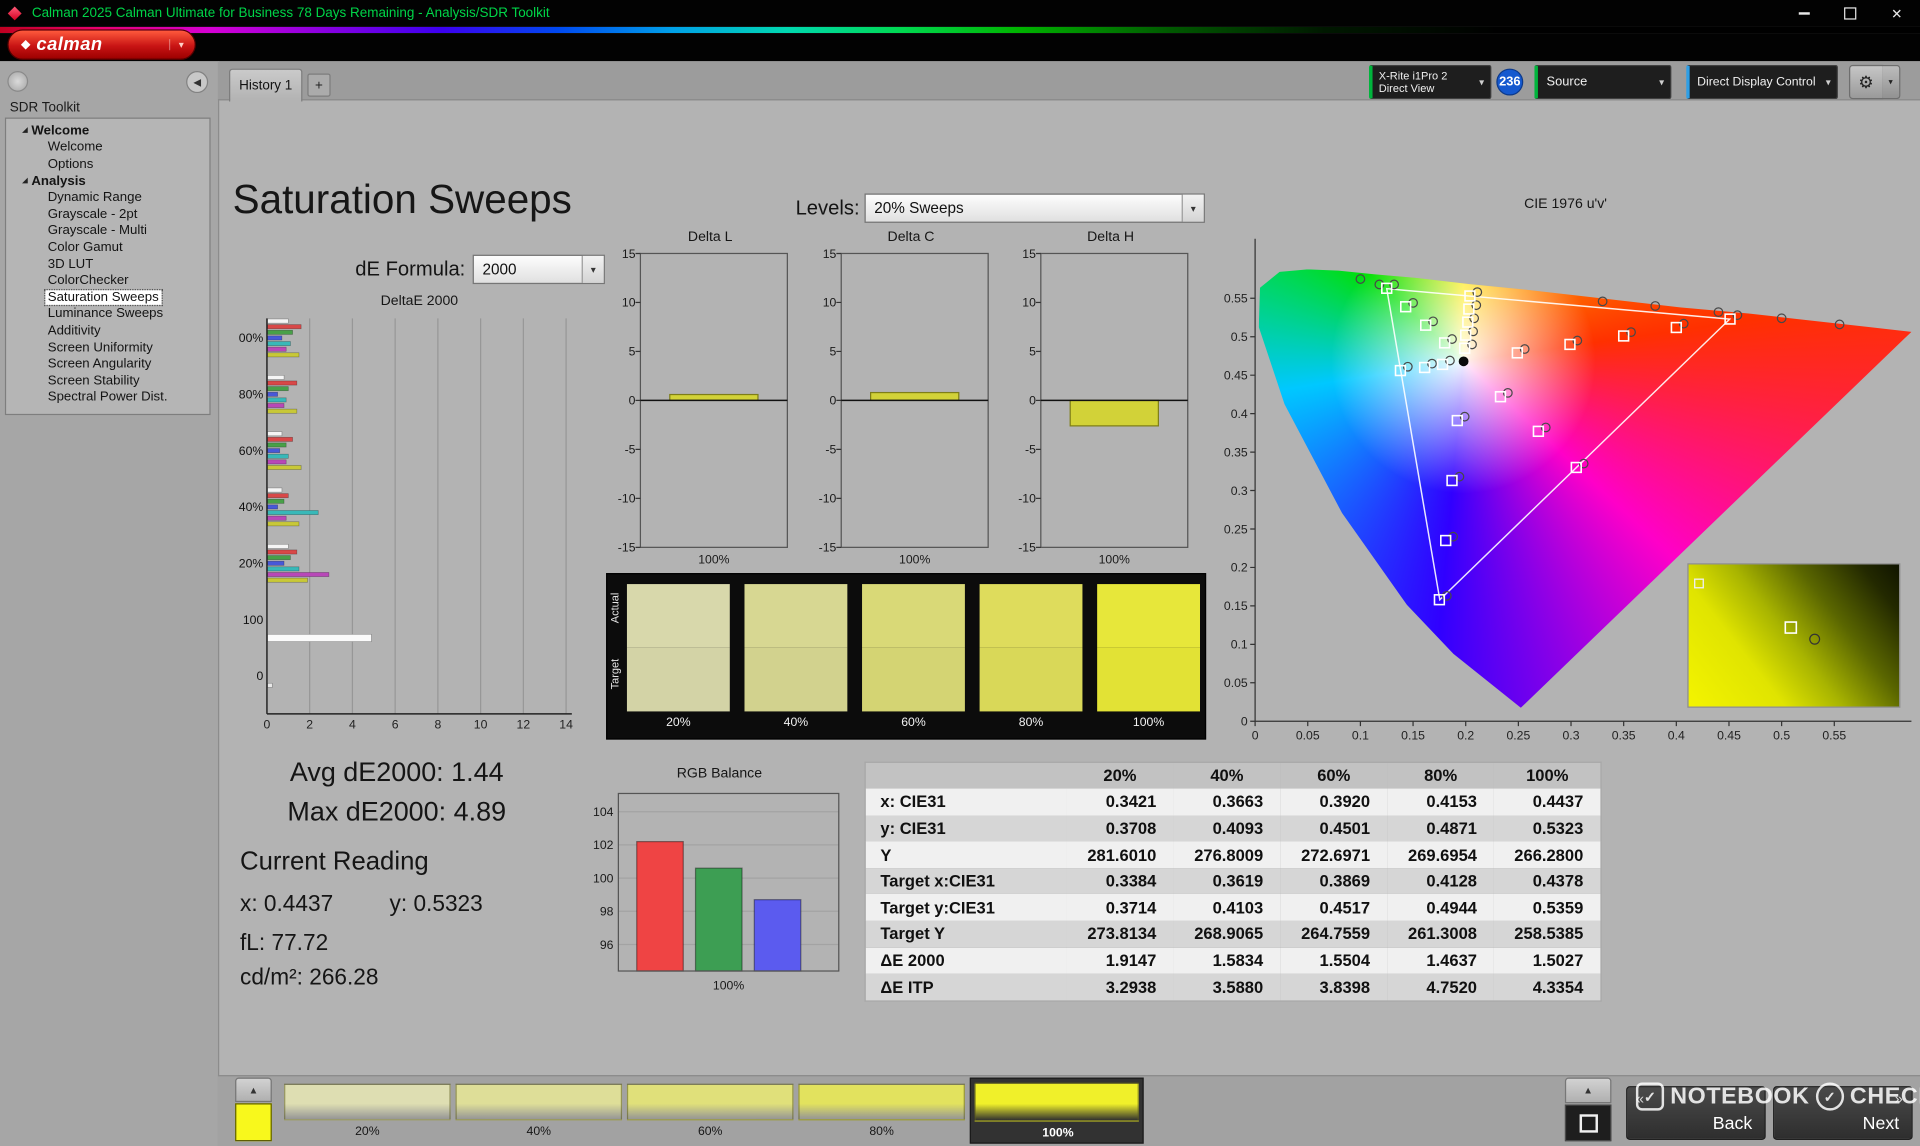 Image resolution: width=1920 pixels, height=1146 pixels. What do you see at coordinates (703, 406) in the screenshot?
I see `delta-l-plot: 15 10 5 0 -5 -10 -15 100%` at bounding box center [703, 406].